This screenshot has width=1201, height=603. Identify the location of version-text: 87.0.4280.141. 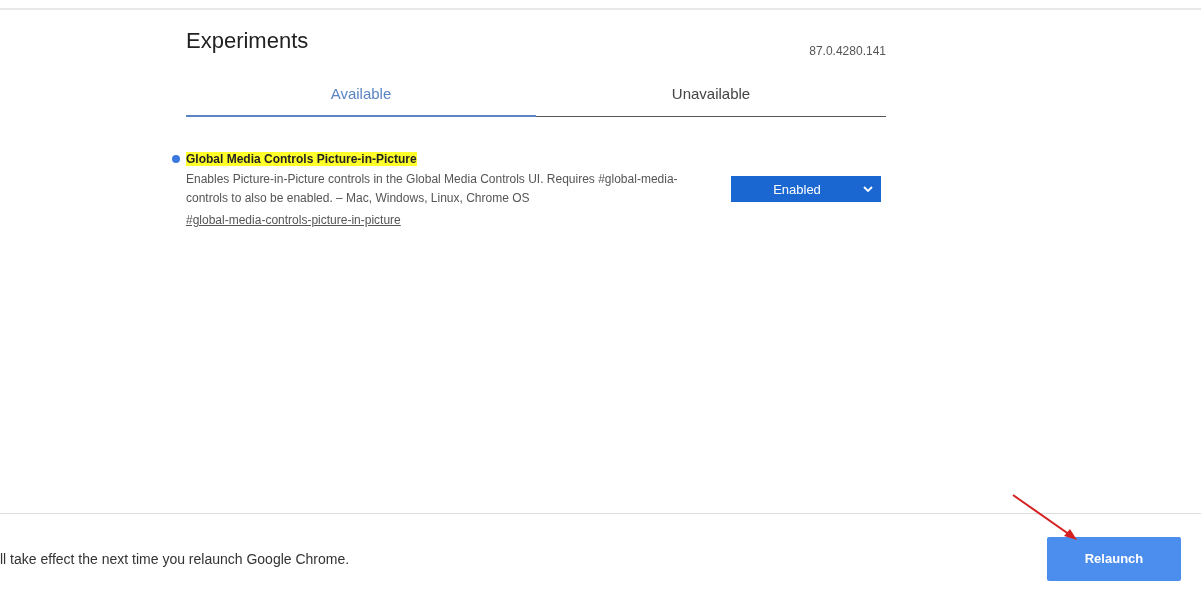
(847, 51).